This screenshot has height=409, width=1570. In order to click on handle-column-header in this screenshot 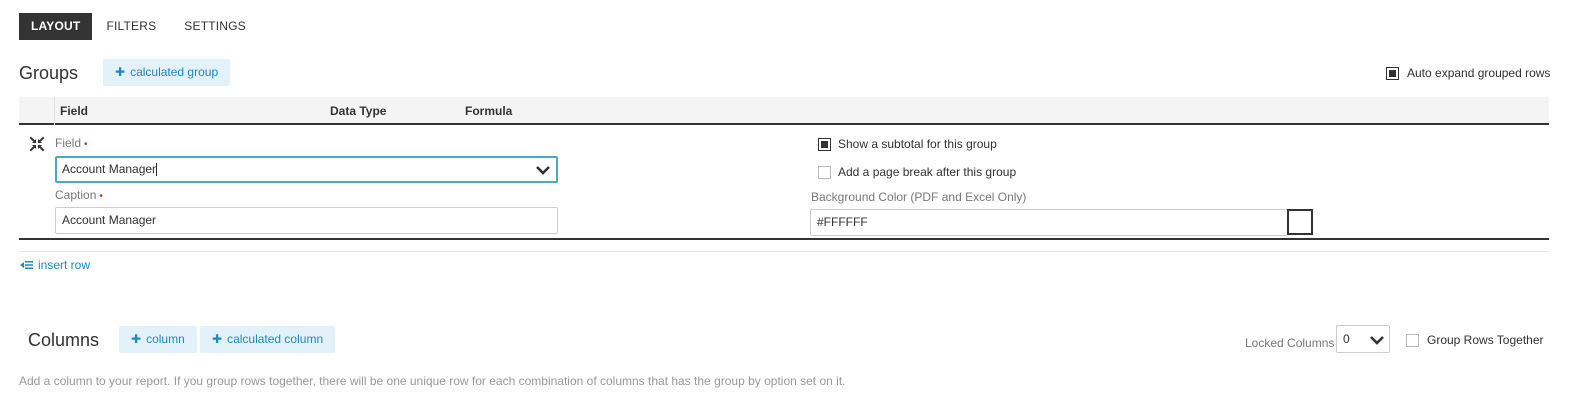, I will do `click(37, 111)`.